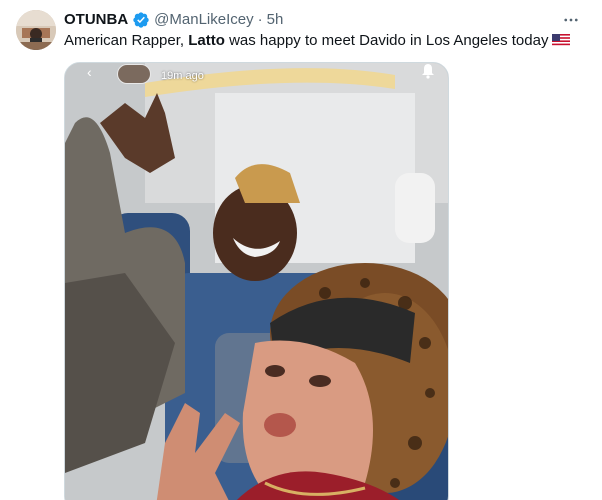  Describe the element at coordinates (134, 74) in the screenshot. I see `story-avatar` at that location.